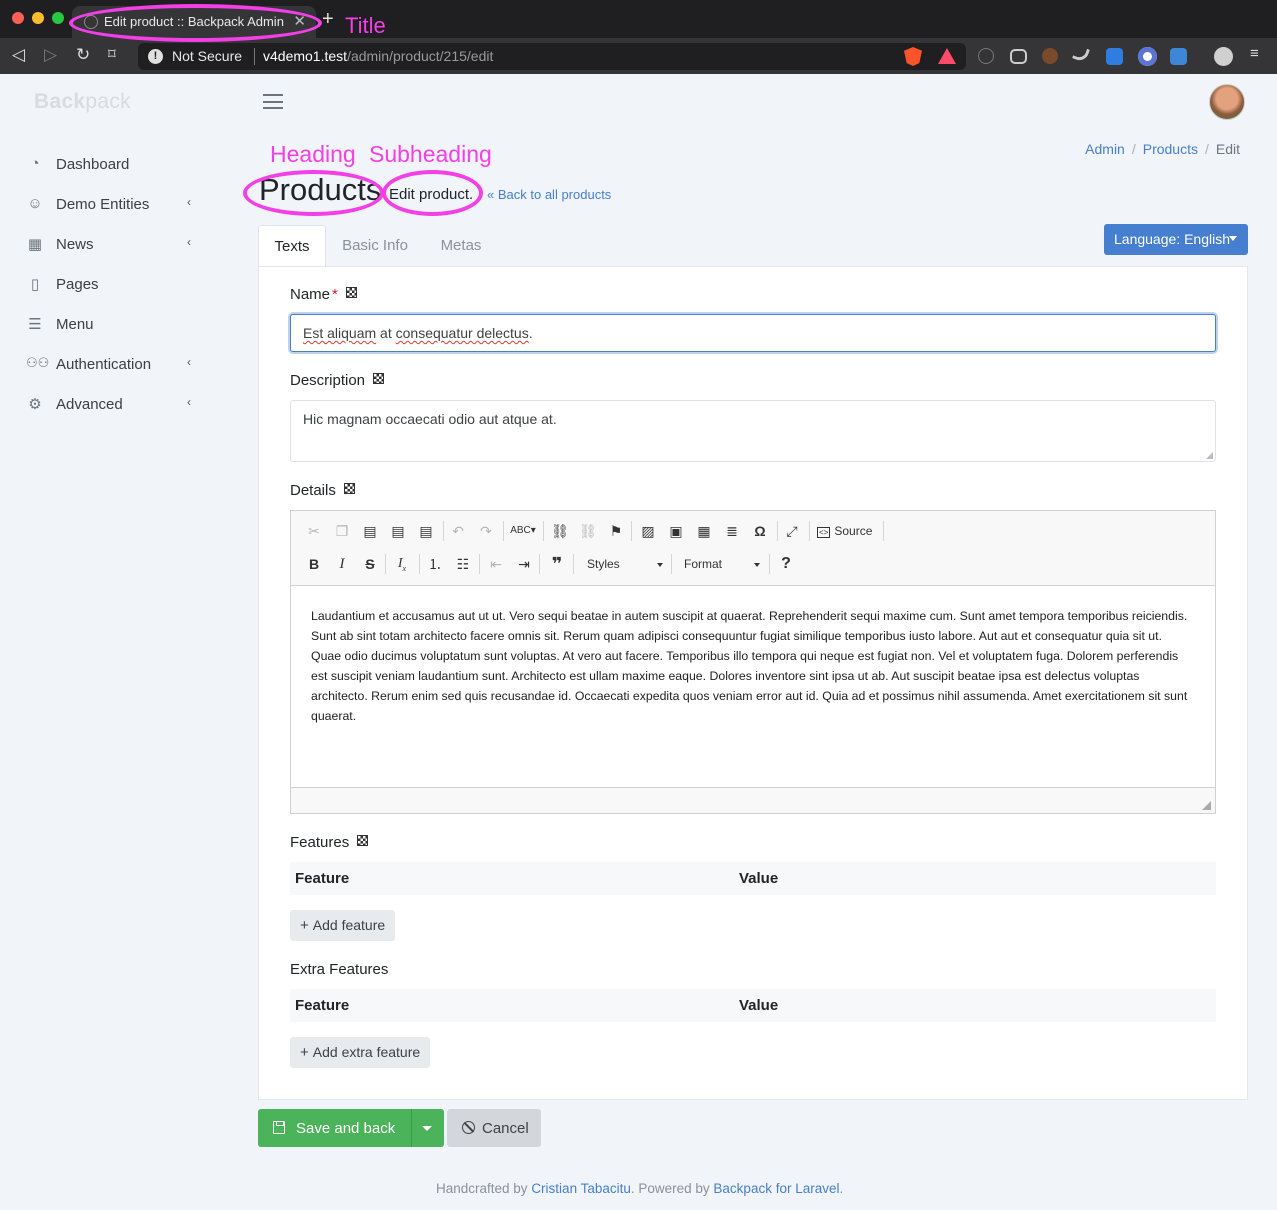 The image size is (1277, 1210). Describe the element at coordinates (557, 564) in the screenshot. I see `blockquote-icon: ❞` at that location.